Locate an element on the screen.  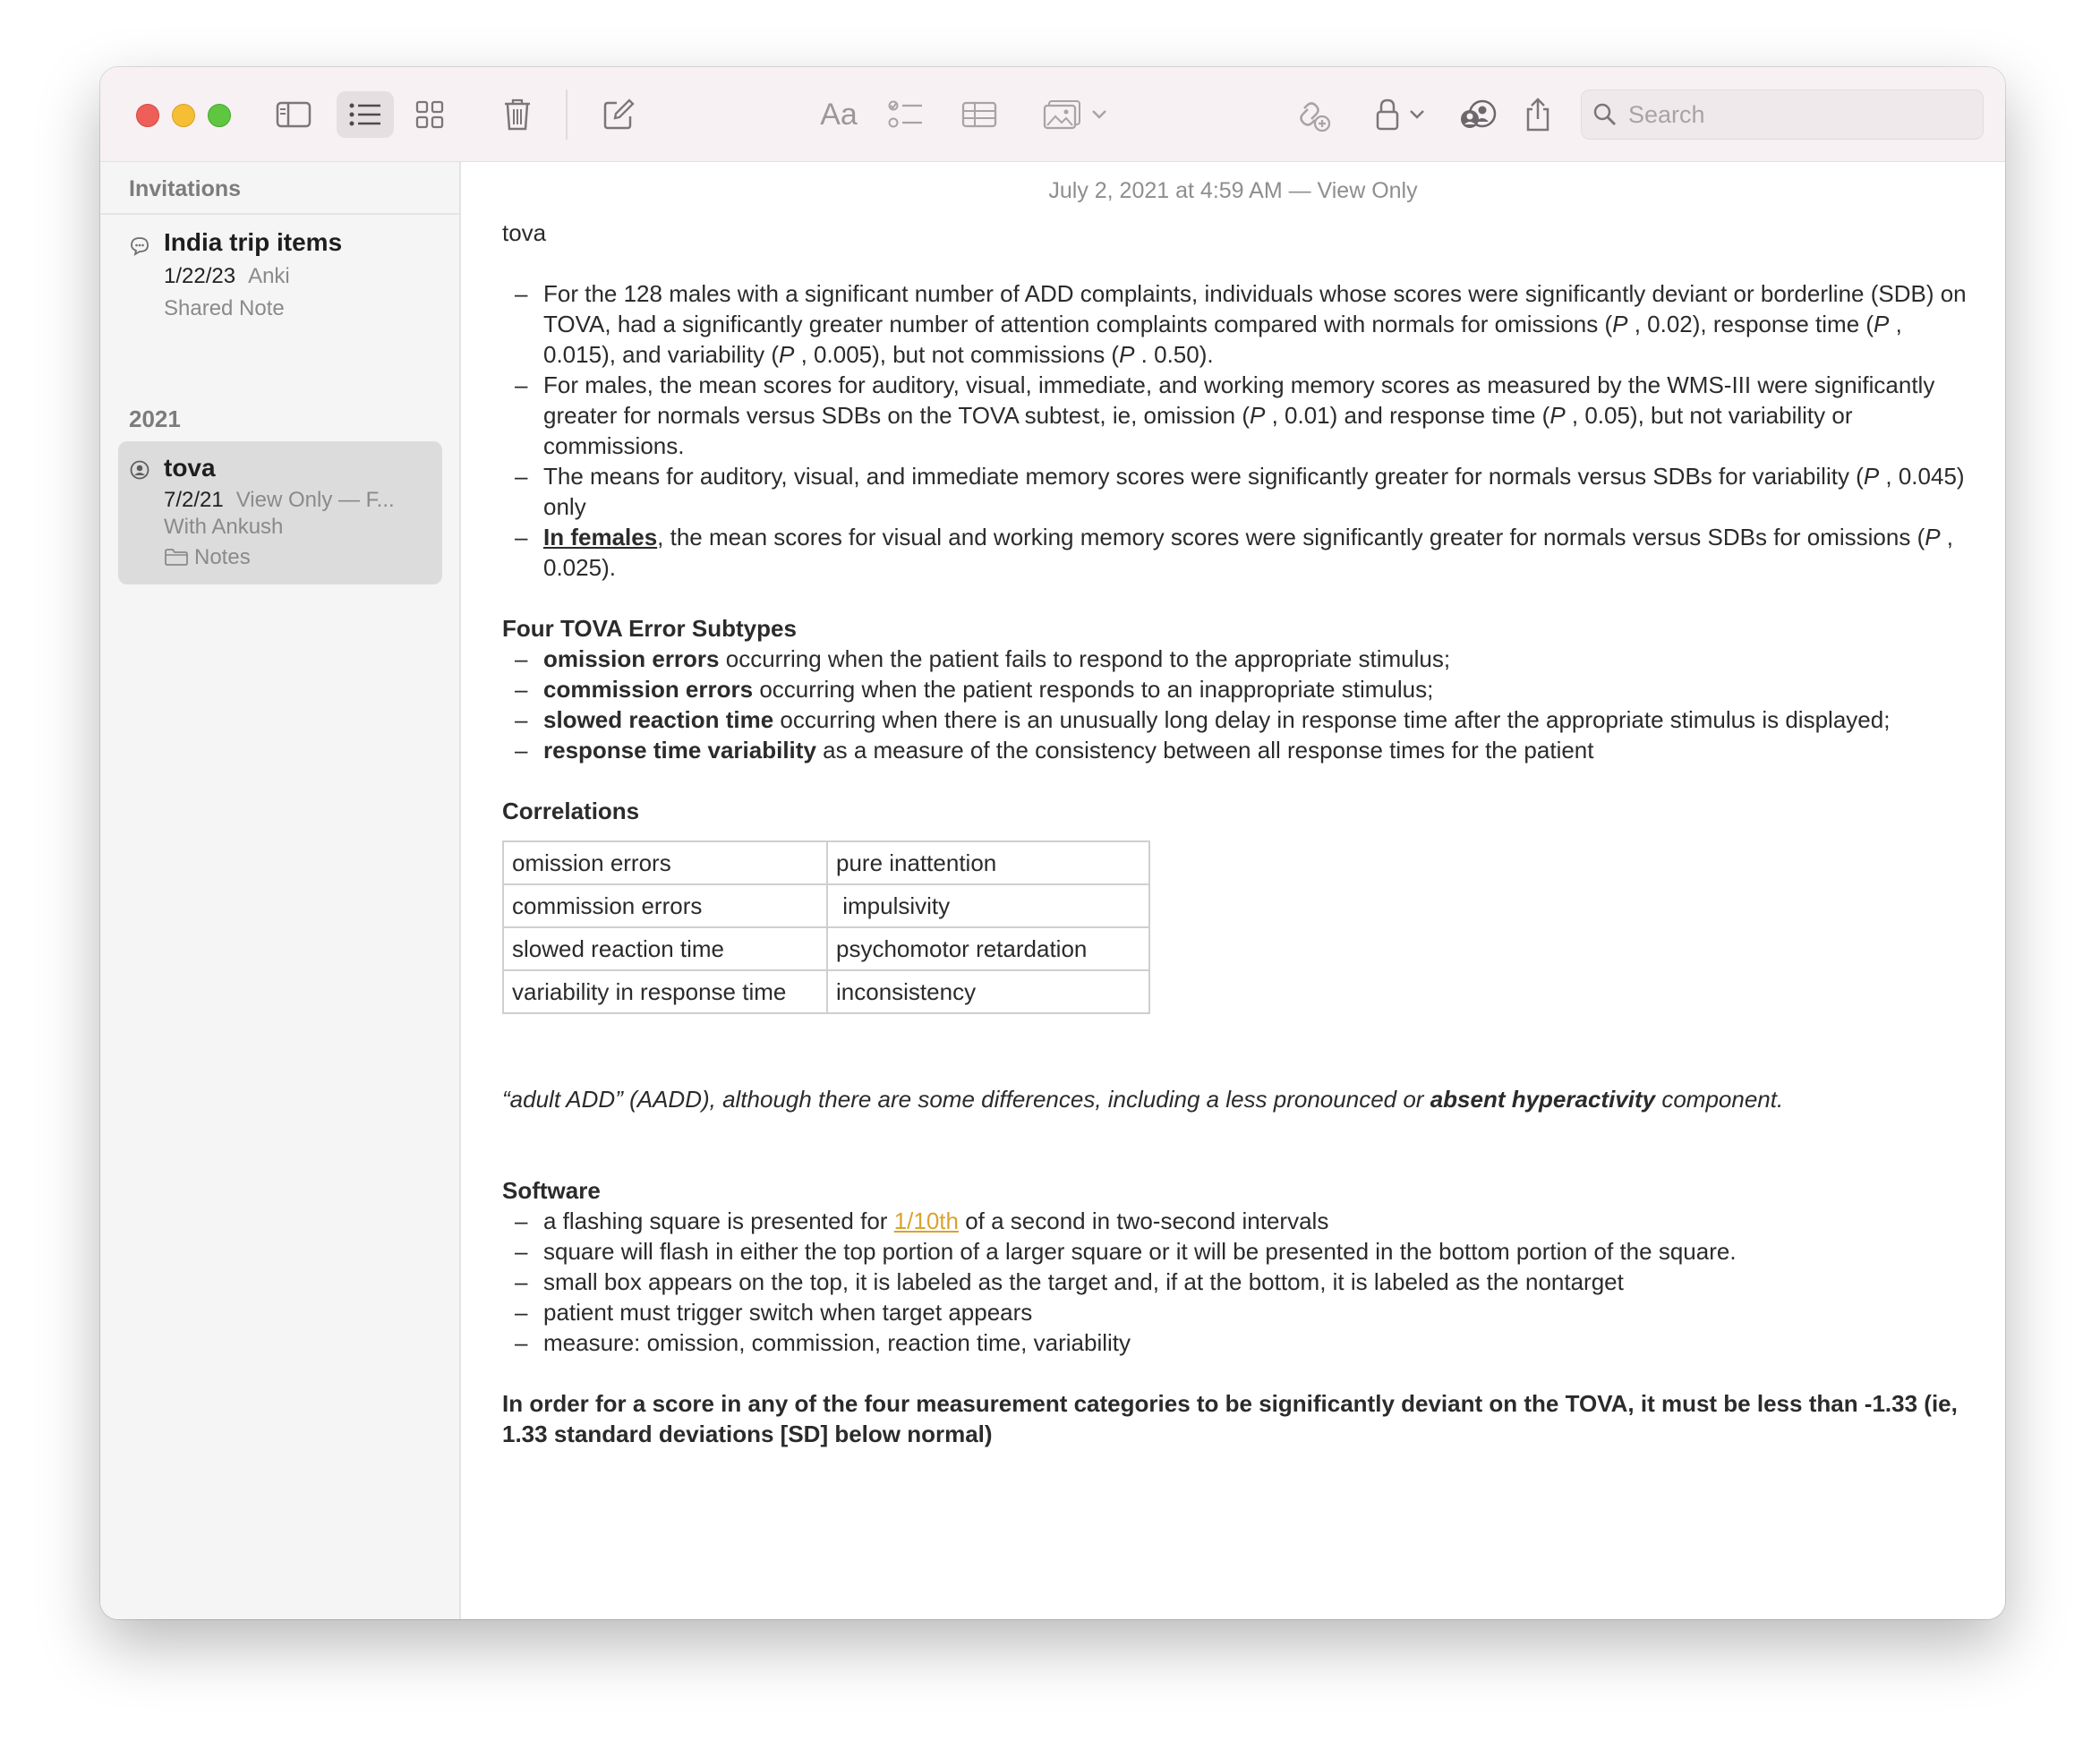
toolbar: Aa is located at coordinates (1052, 114).